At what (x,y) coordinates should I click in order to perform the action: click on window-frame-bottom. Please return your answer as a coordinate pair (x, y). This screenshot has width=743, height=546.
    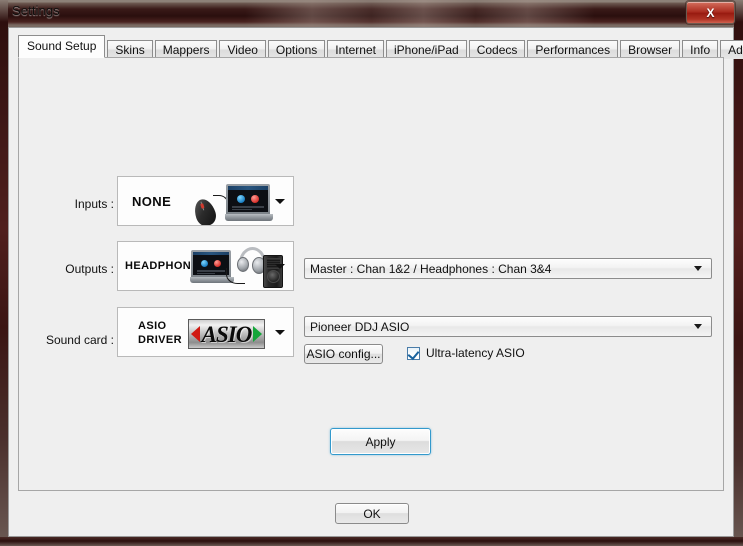
    Looking at the image, I should click on (371, 541).